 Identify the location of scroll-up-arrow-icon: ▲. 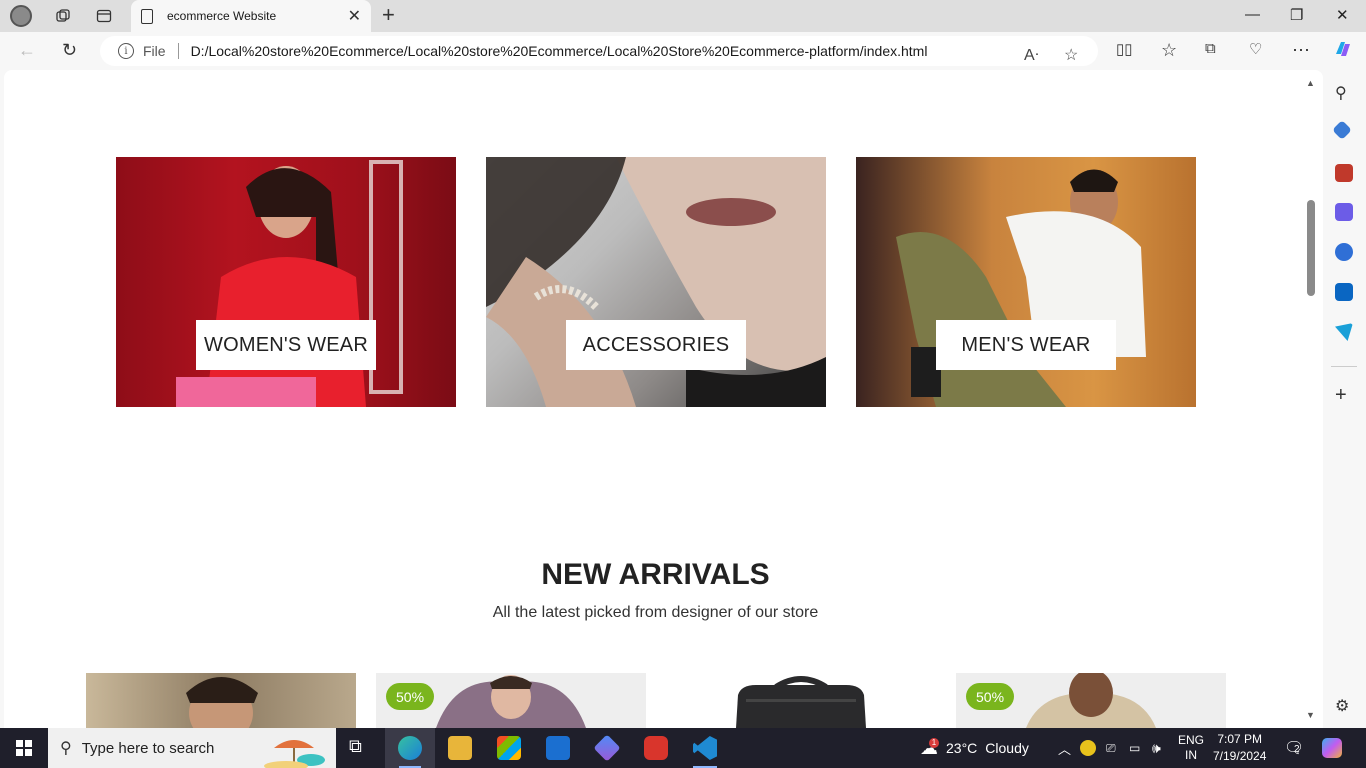
(1310, 83).